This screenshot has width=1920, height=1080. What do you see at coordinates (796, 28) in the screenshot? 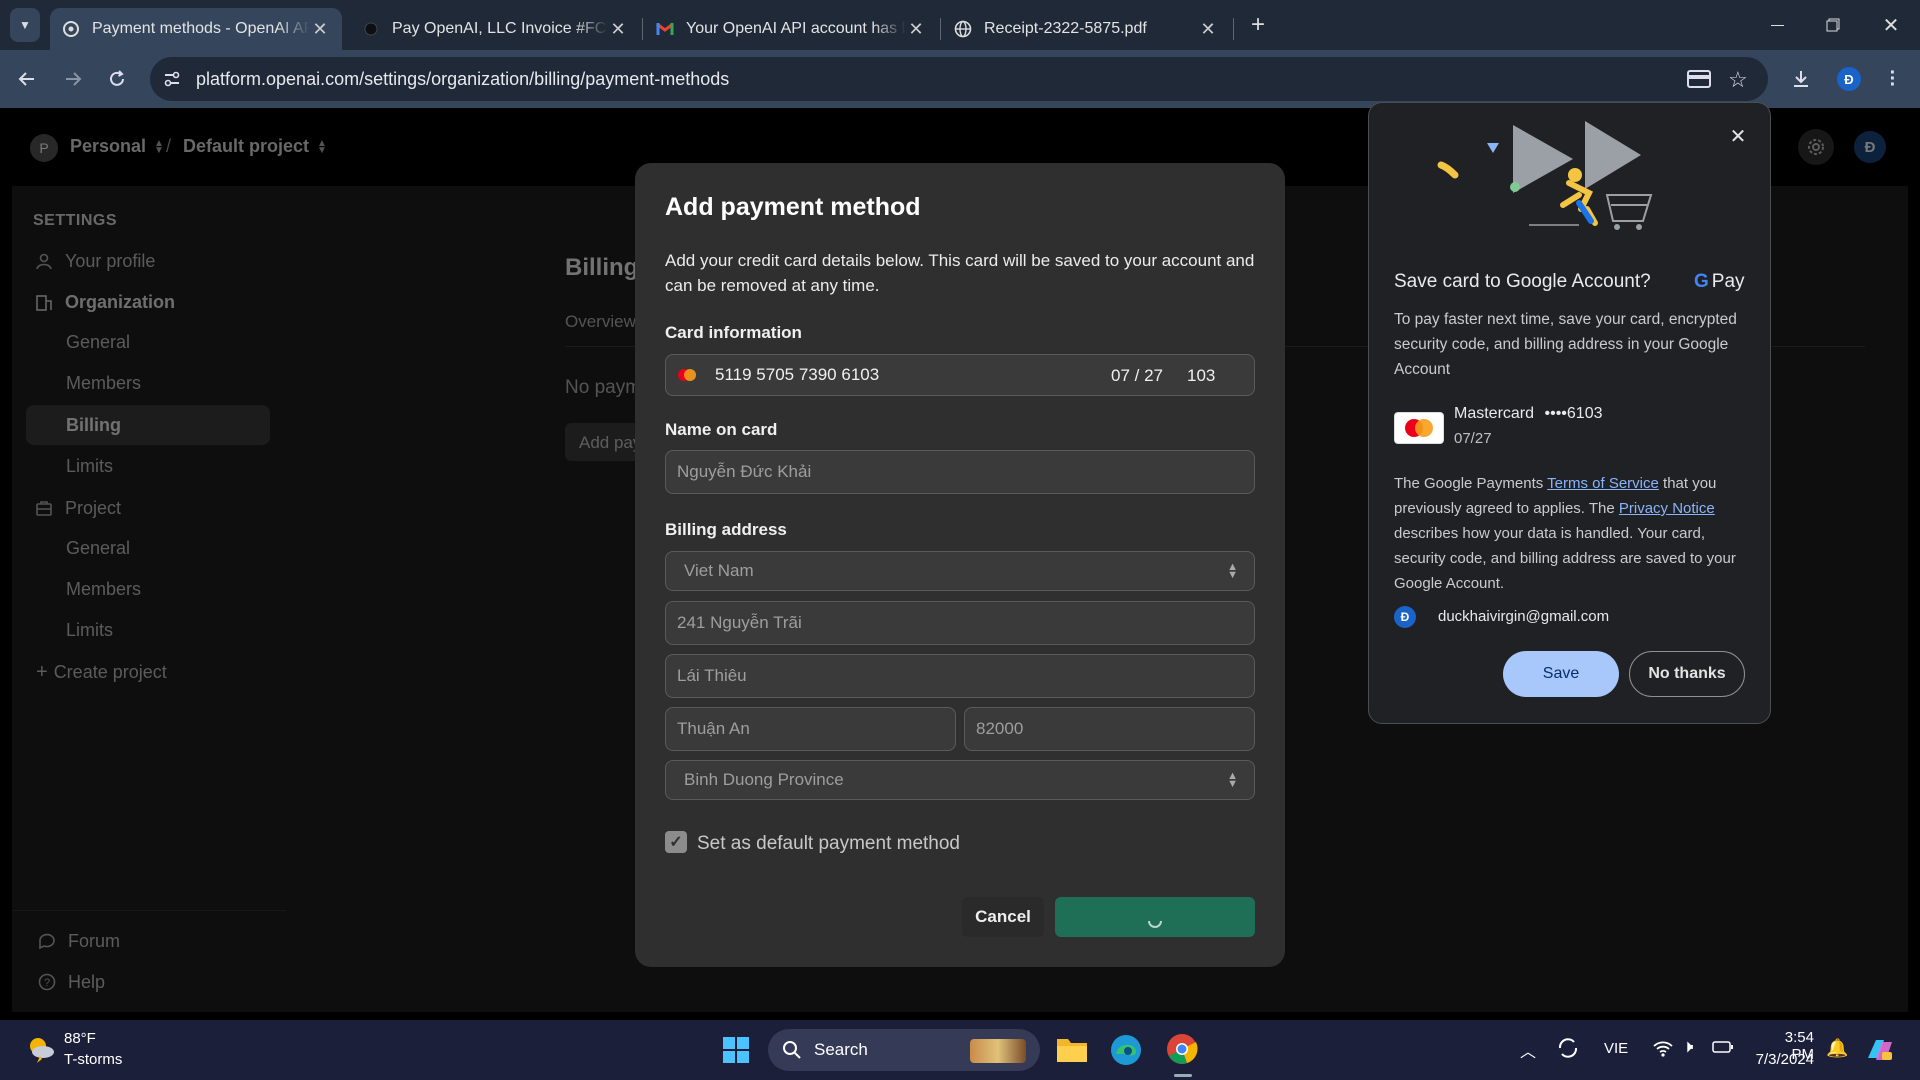
I see `tab-title: Your OpenAI API account has been` at bounding box center [796, 28].